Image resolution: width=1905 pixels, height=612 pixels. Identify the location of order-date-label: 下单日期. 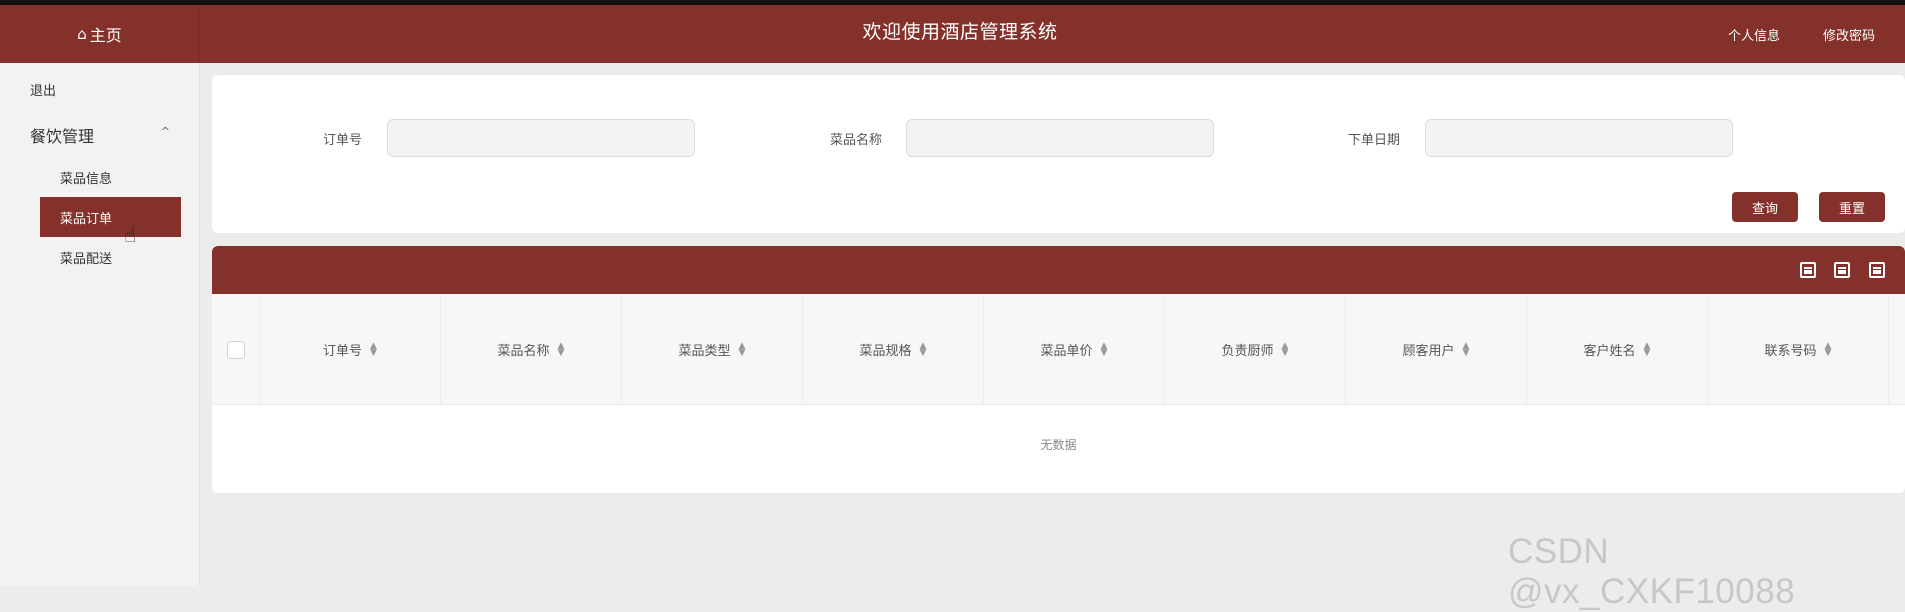
(1373, 140).